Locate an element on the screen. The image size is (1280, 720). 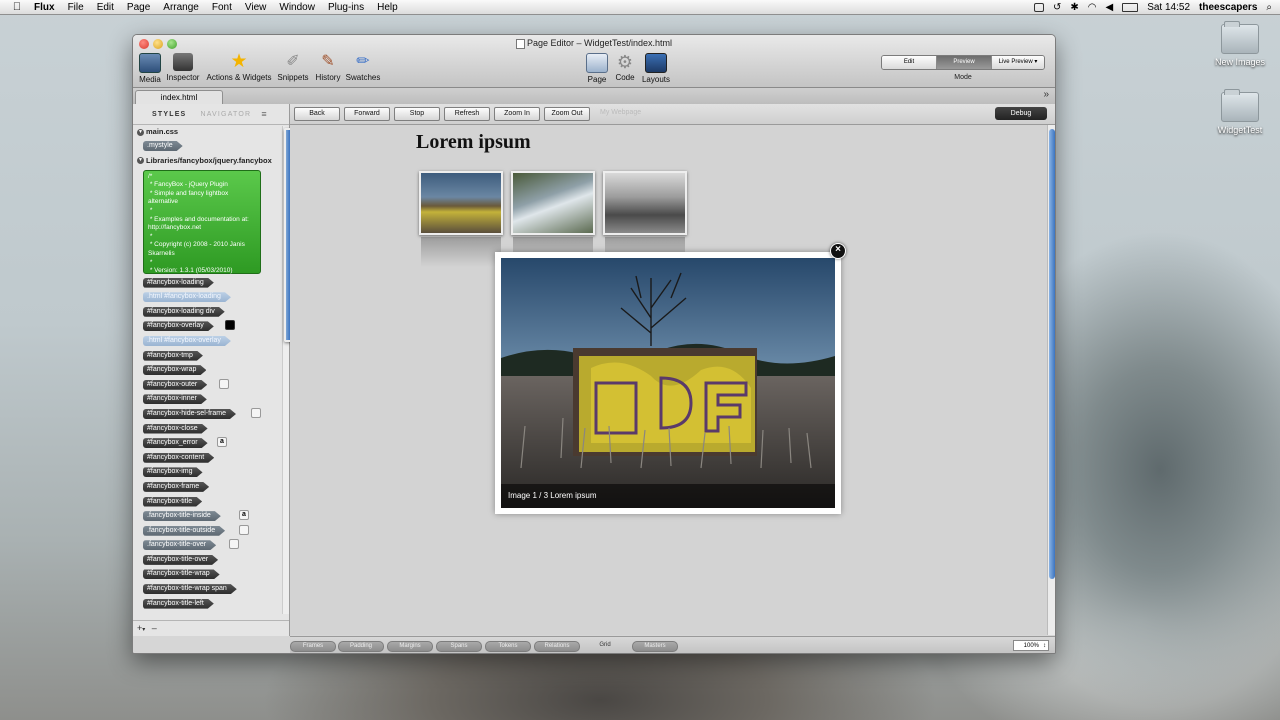
menu-plugins: Plug-ins is located at coordinates (346, 7).